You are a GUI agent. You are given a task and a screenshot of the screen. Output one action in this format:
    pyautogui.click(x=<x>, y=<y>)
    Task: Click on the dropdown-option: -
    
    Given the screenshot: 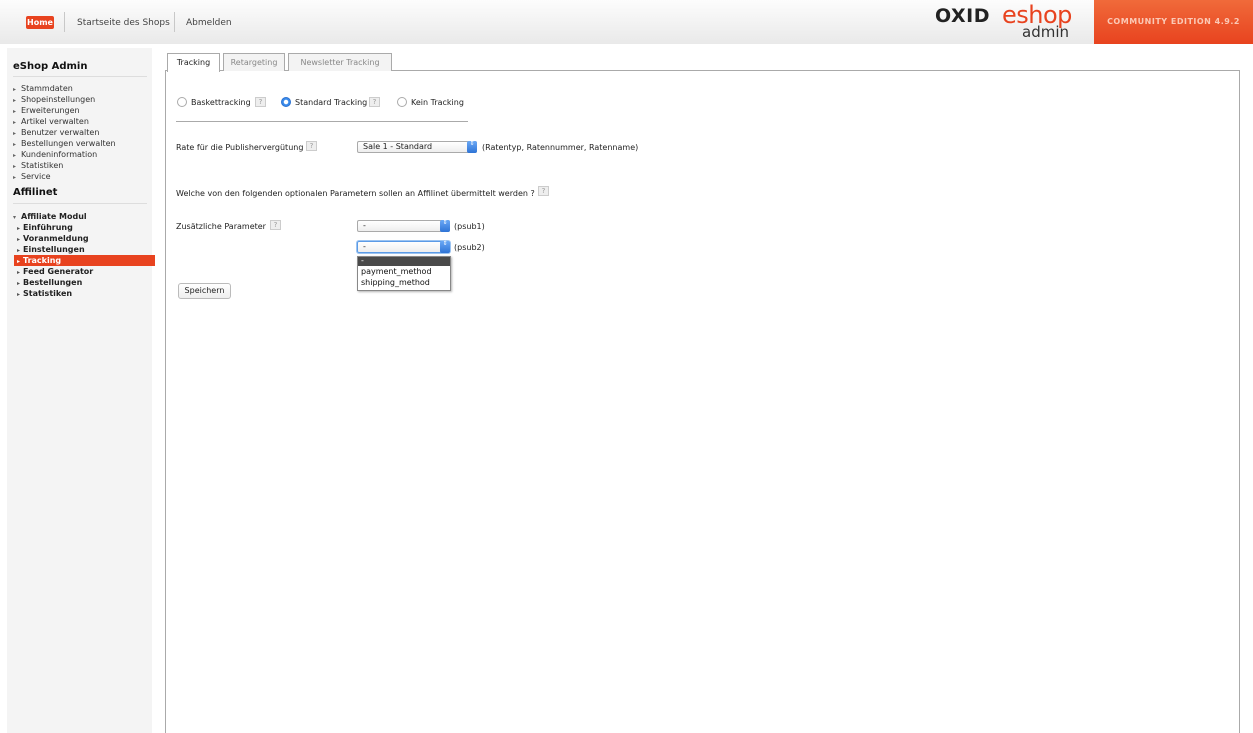 What is the action you would take?
    pyautogui.click(x=404, y=261)
    